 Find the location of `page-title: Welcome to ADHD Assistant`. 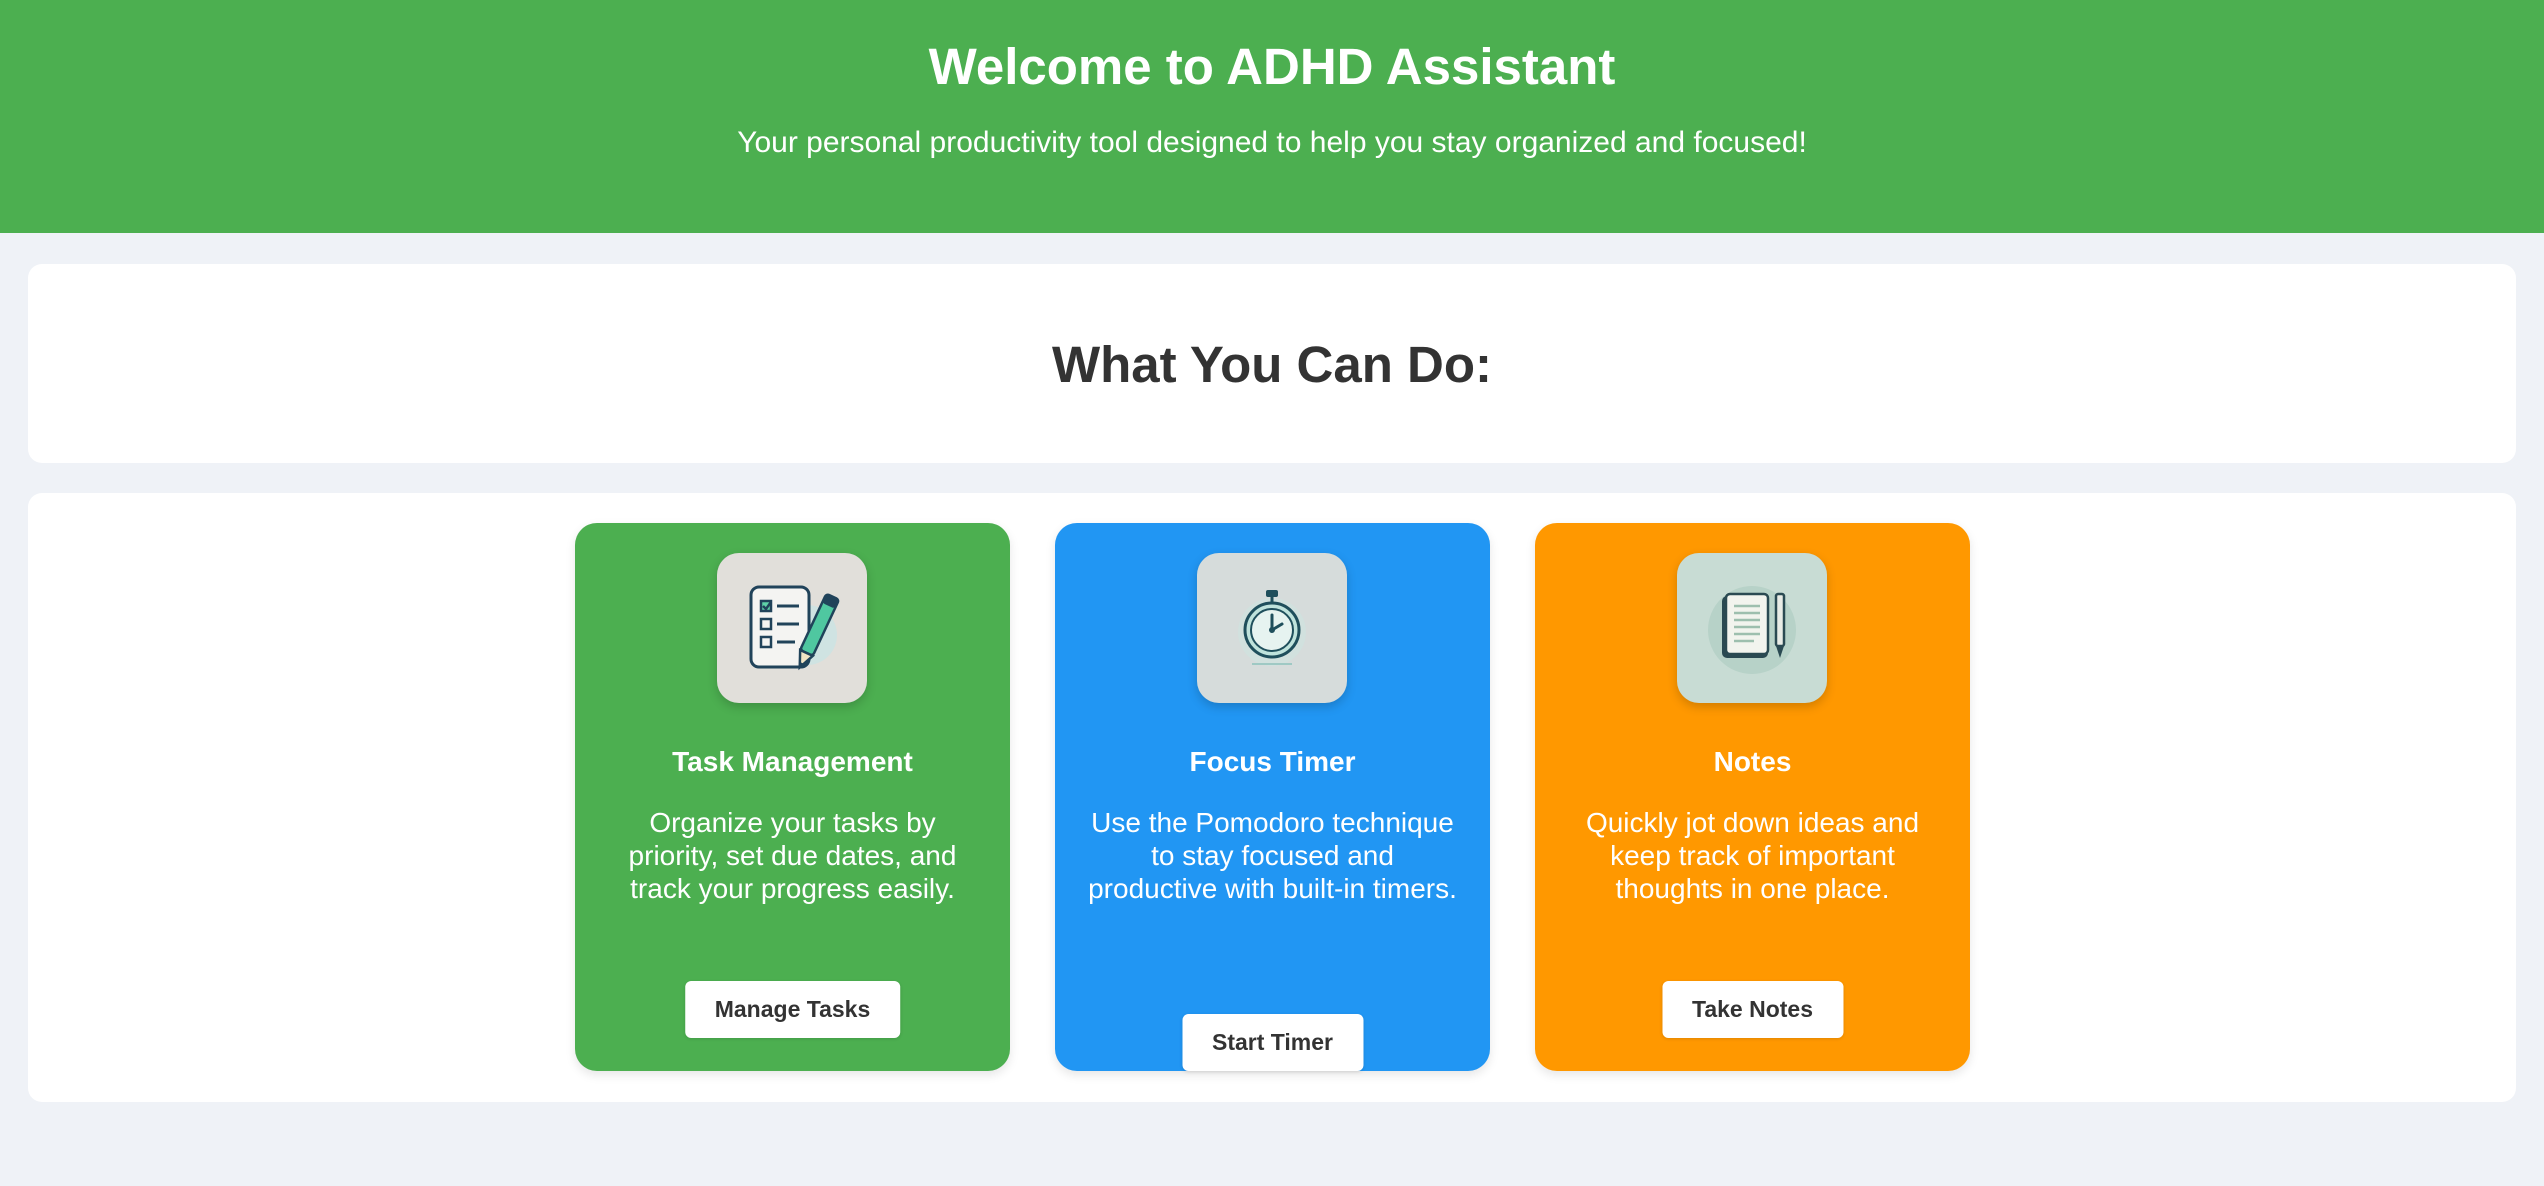

page-title: Welcome to ADHD Assistant is located at coordinates (1272, 66).